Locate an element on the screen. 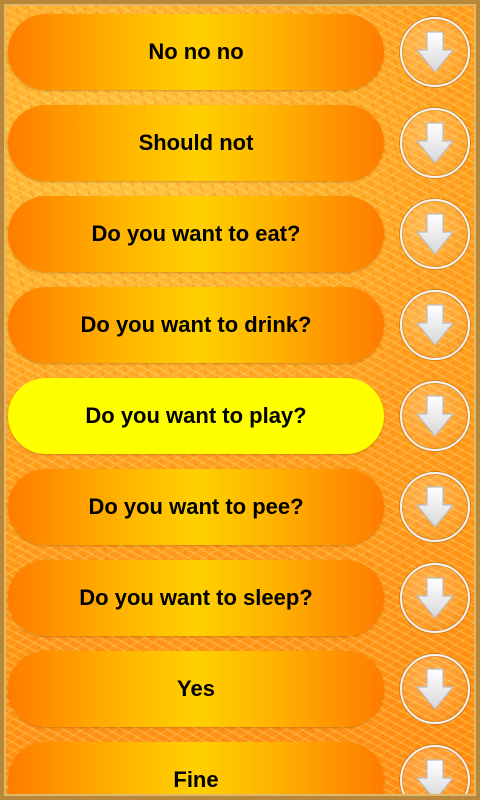 The width and height of the screenshot is (480, 800). list-item: Do you want to sleep? is located at coordinates (240, 598).